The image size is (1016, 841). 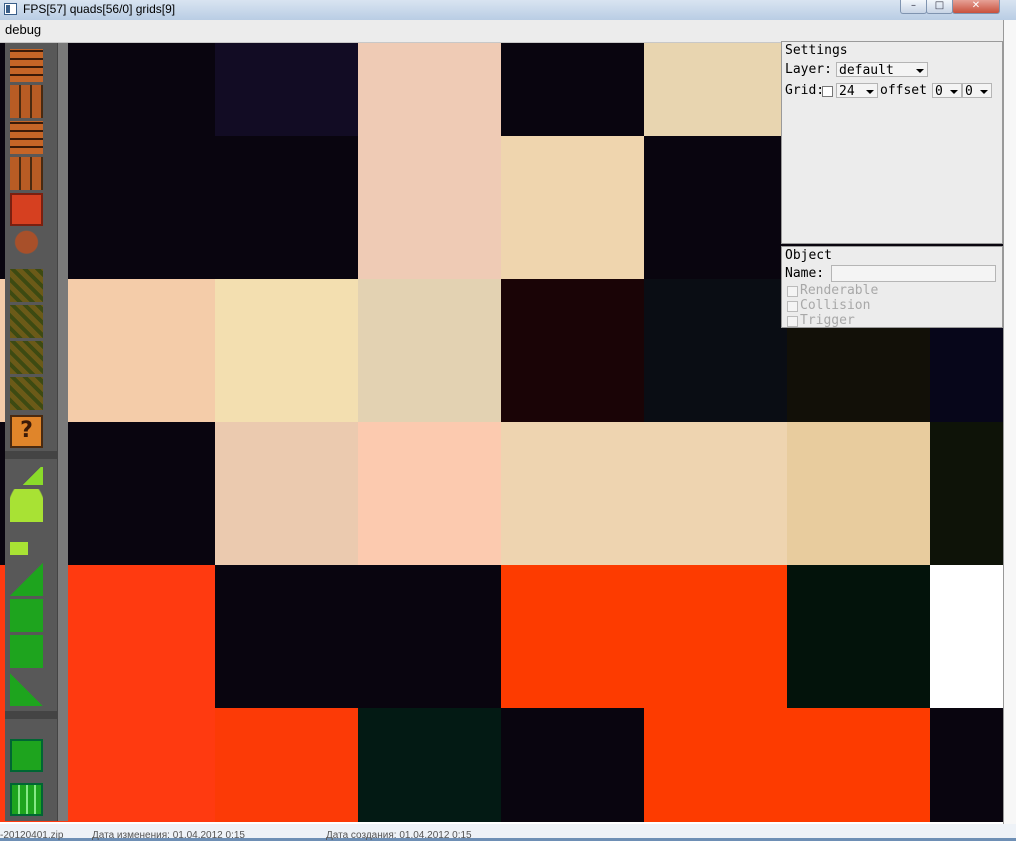 I want to click on grid-checkbox, so click(x=827, y=91).